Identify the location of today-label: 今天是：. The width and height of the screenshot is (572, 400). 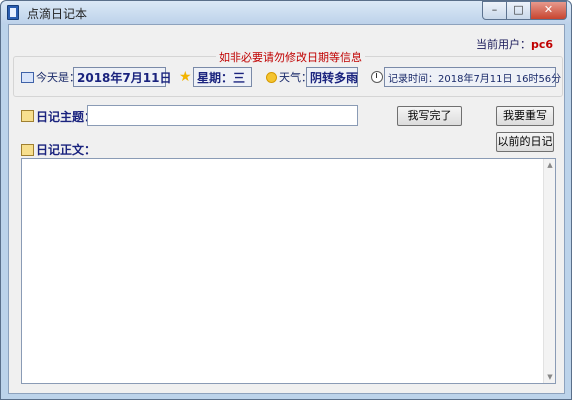
(50, 77).